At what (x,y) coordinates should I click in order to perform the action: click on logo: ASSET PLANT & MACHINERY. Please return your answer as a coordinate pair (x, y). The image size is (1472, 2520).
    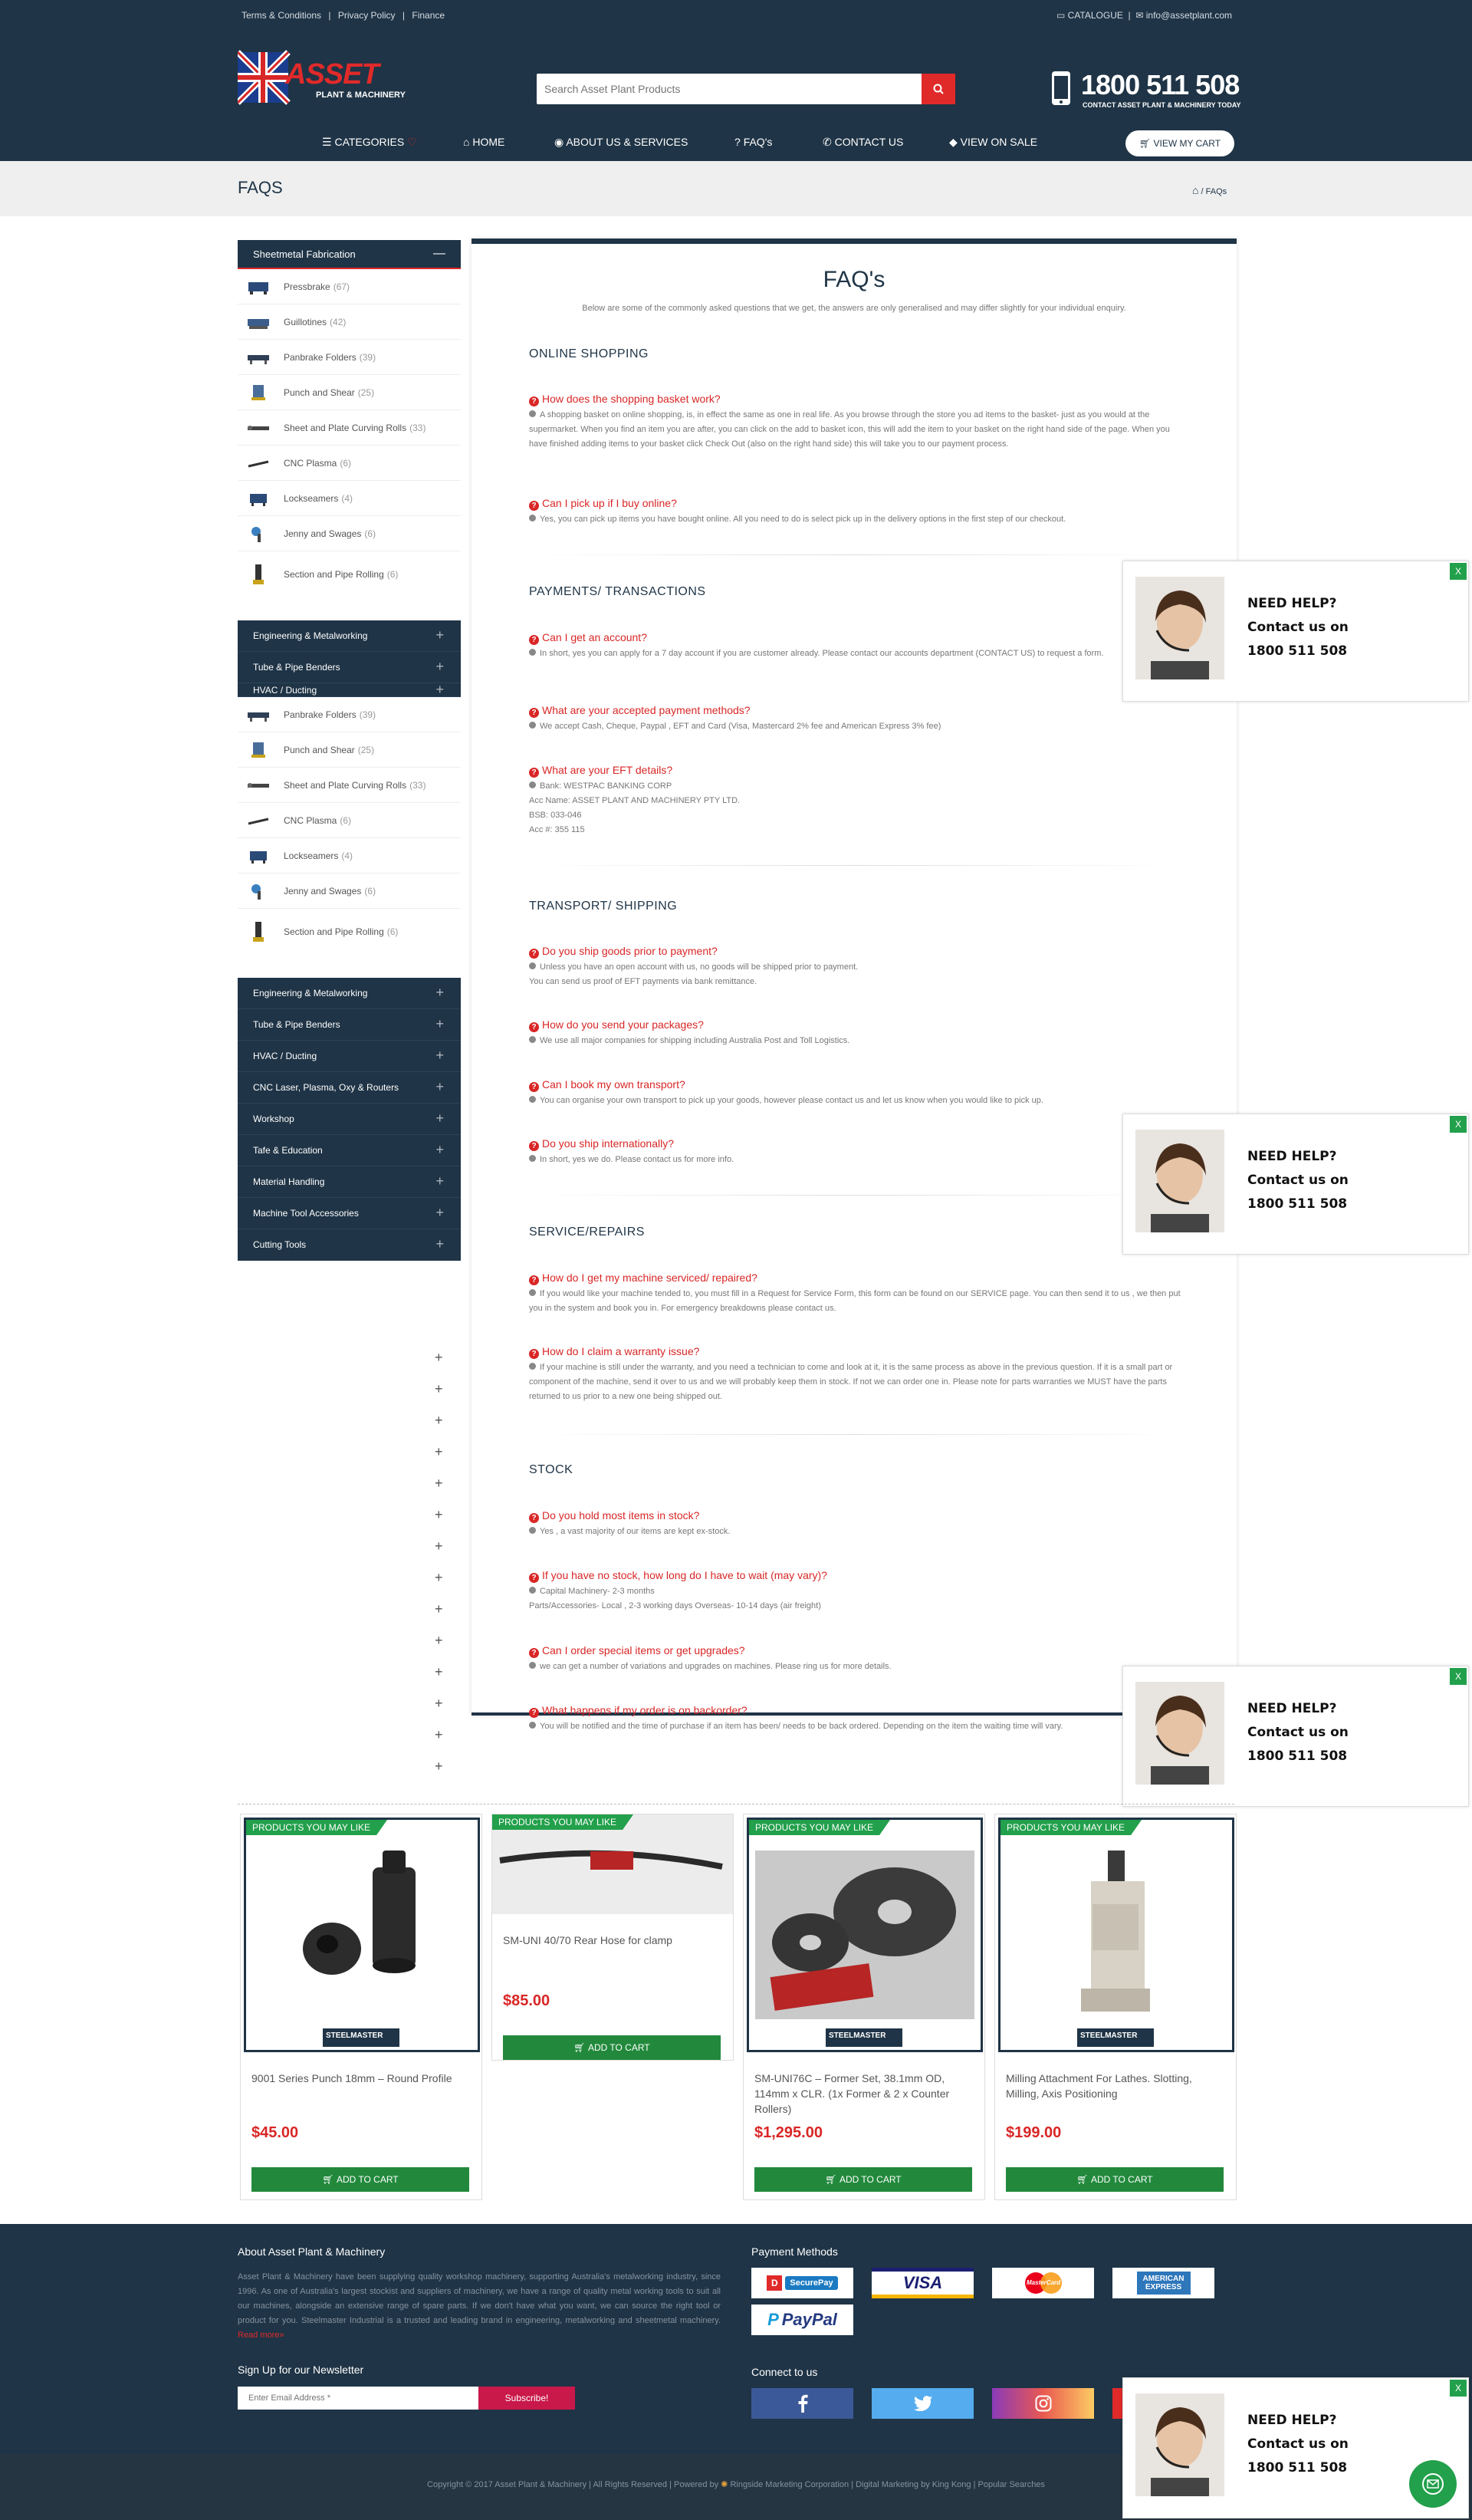
    Looking at the image, I should click on (329, 82).